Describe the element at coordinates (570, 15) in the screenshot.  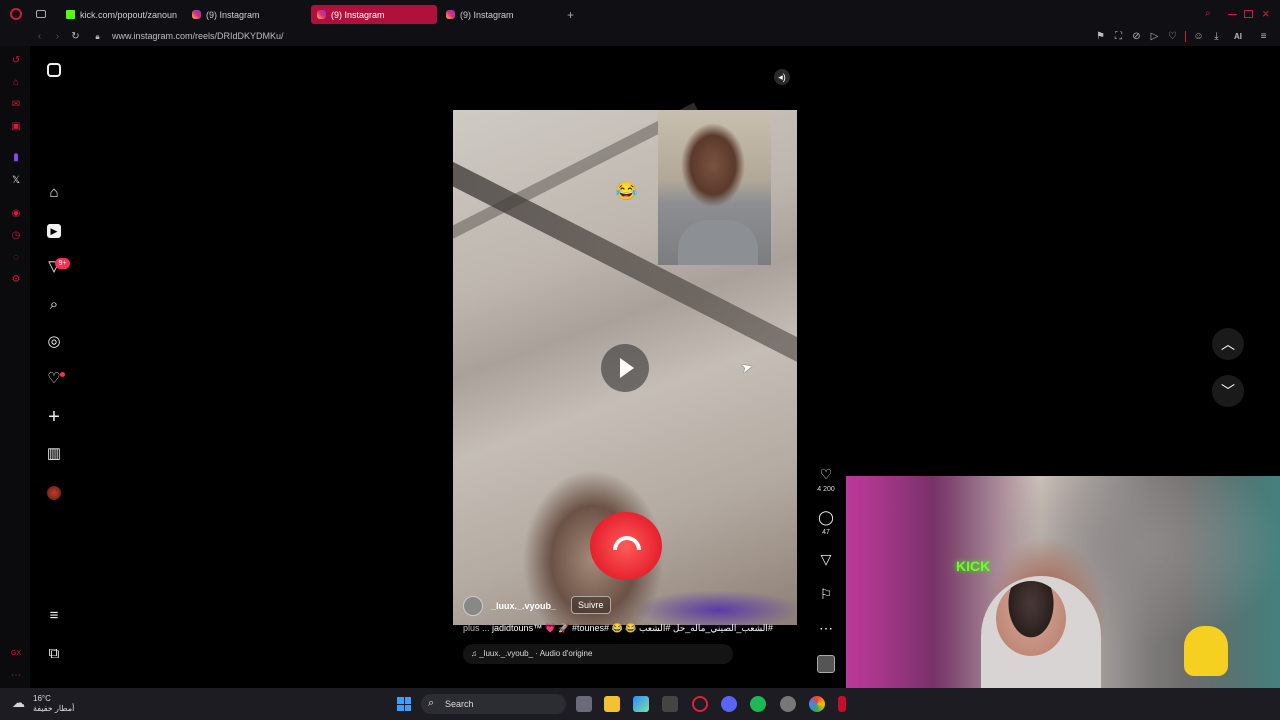
I see `new-tab-button: +` at that location.